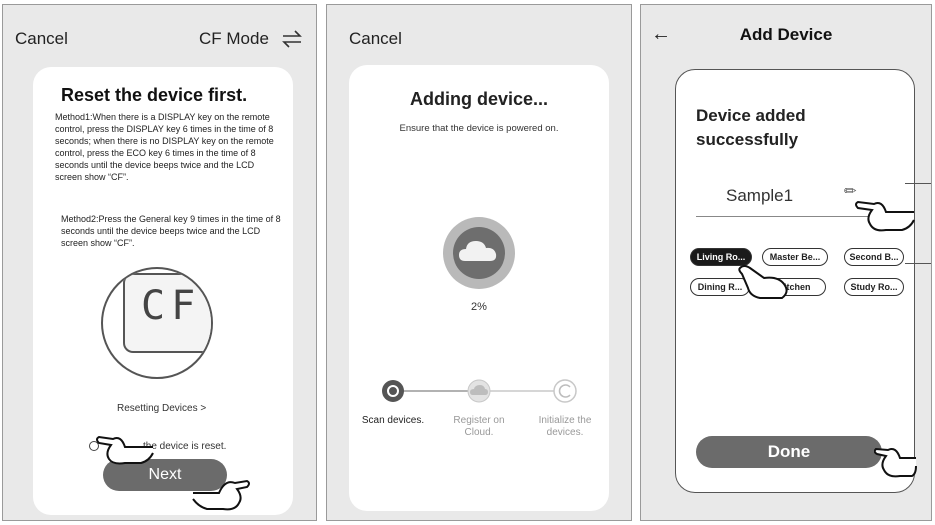 This screenshot has height=525, width=935. I want to click on lcd-text: CF, so click(171, 306).